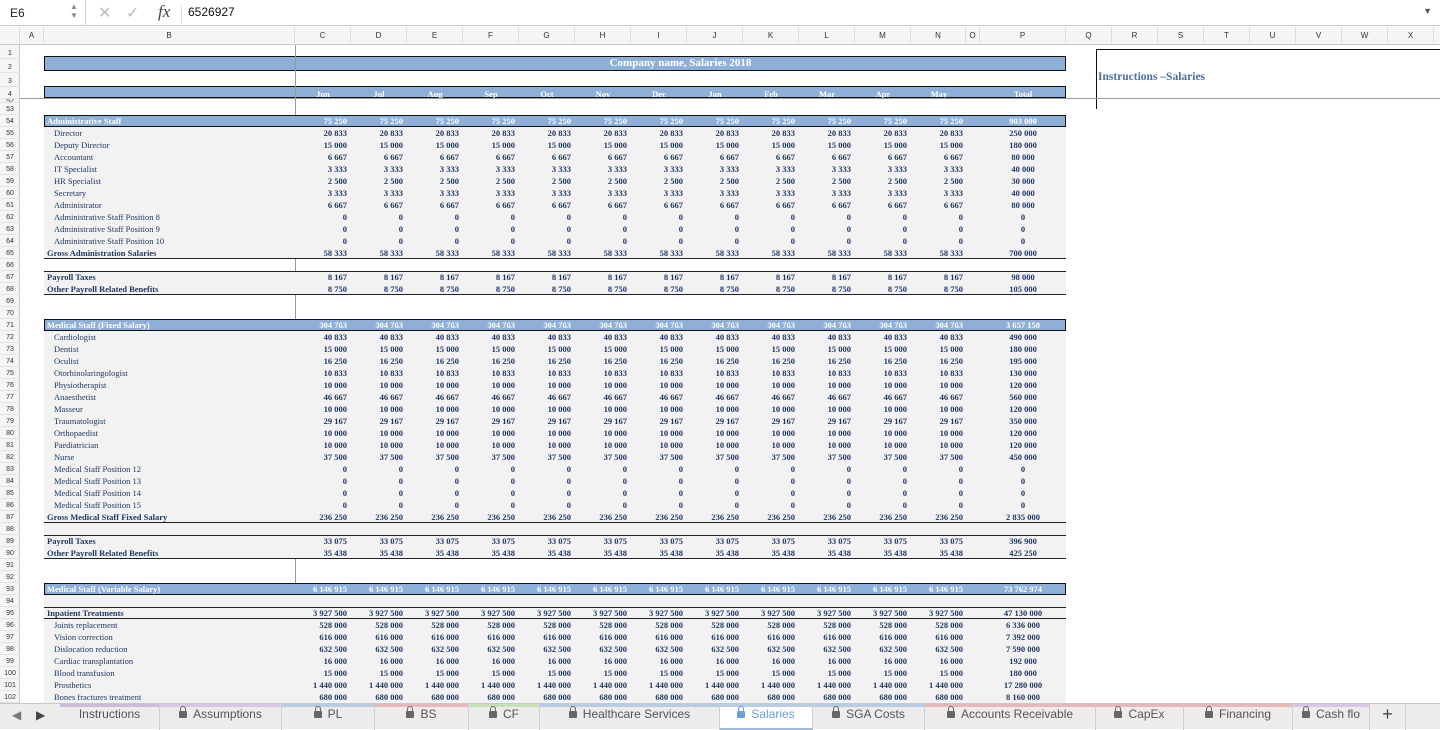  What do you see at coordinates (1023, 421) in the screenshot?
I see `total-value-cell: 350 000` at bounding box center [1023, 421].